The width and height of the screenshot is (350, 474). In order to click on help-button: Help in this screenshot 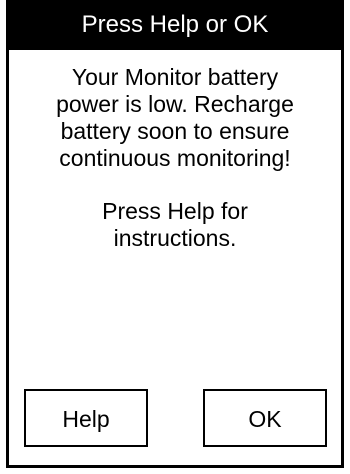, I will do `click(86, 418)`.